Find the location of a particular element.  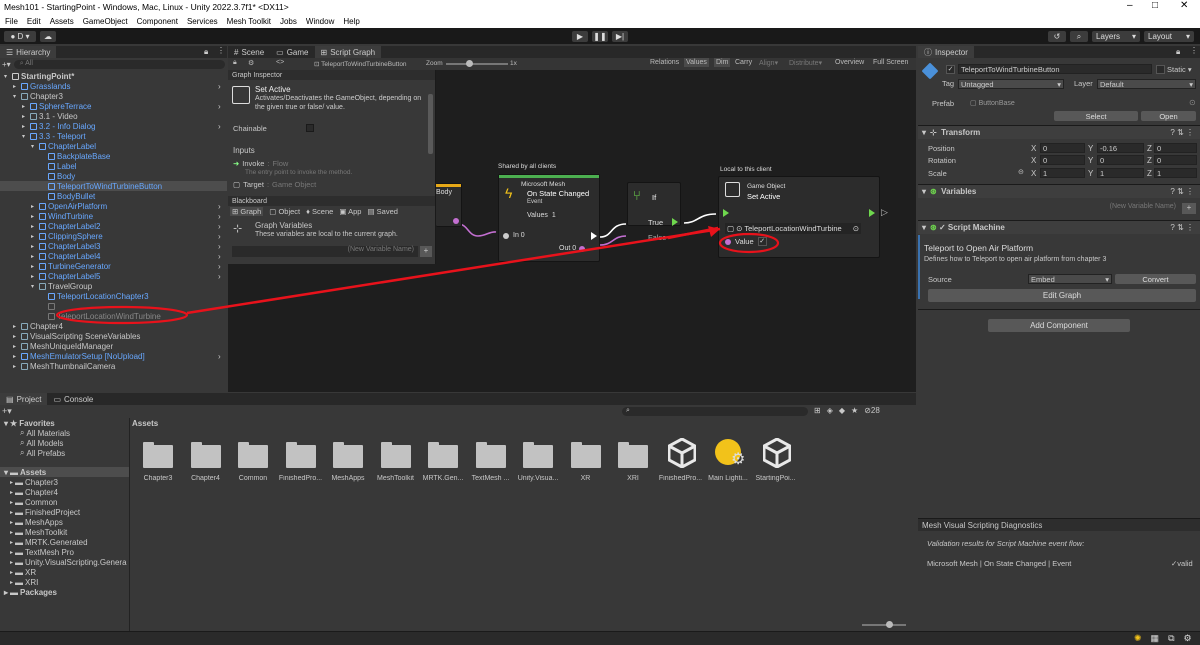

select-button: Select is located at coordinates (1096, 116).